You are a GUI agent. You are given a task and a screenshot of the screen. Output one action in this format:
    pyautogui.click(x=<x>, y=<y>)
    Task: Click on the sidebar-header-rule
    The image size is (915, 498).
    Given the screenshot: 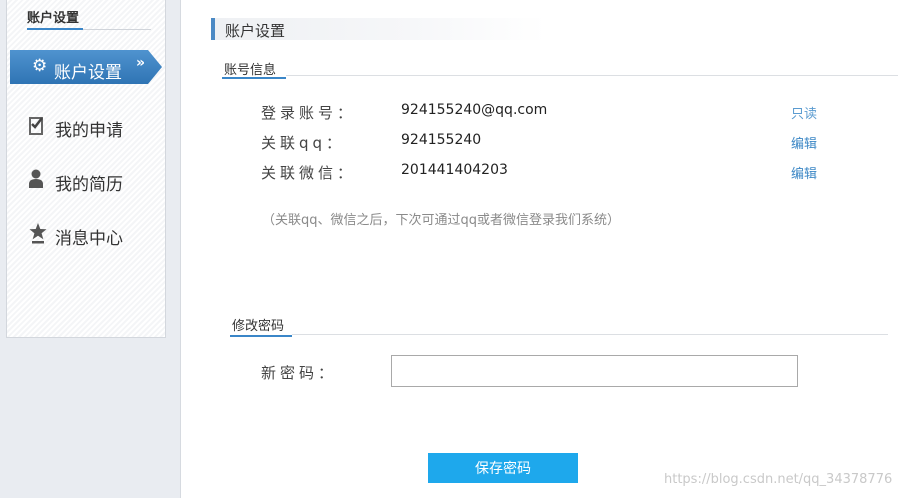 What is the action you would take?
    pyautogui.click(x=117, y=29)
    